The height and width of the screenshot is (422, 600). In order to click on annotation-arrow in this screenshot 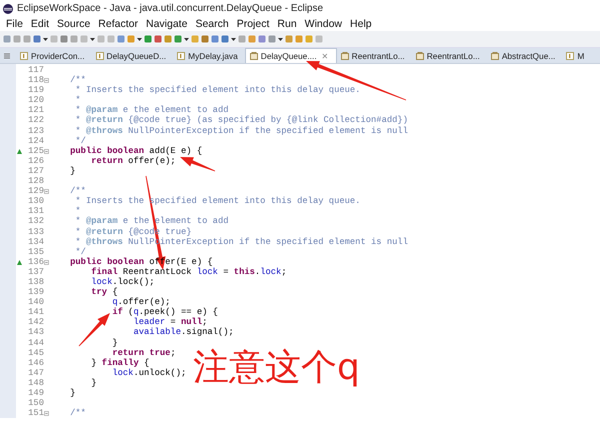, I will do `click(198, 164)`.